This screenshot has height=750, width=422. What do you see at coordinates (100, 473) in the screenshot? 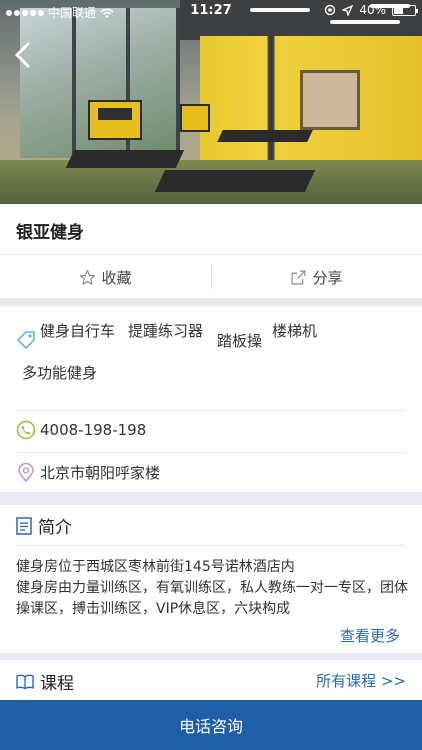
I see `address-text: 北京市朝阳呼家楼` at bounding box center [100, 473].